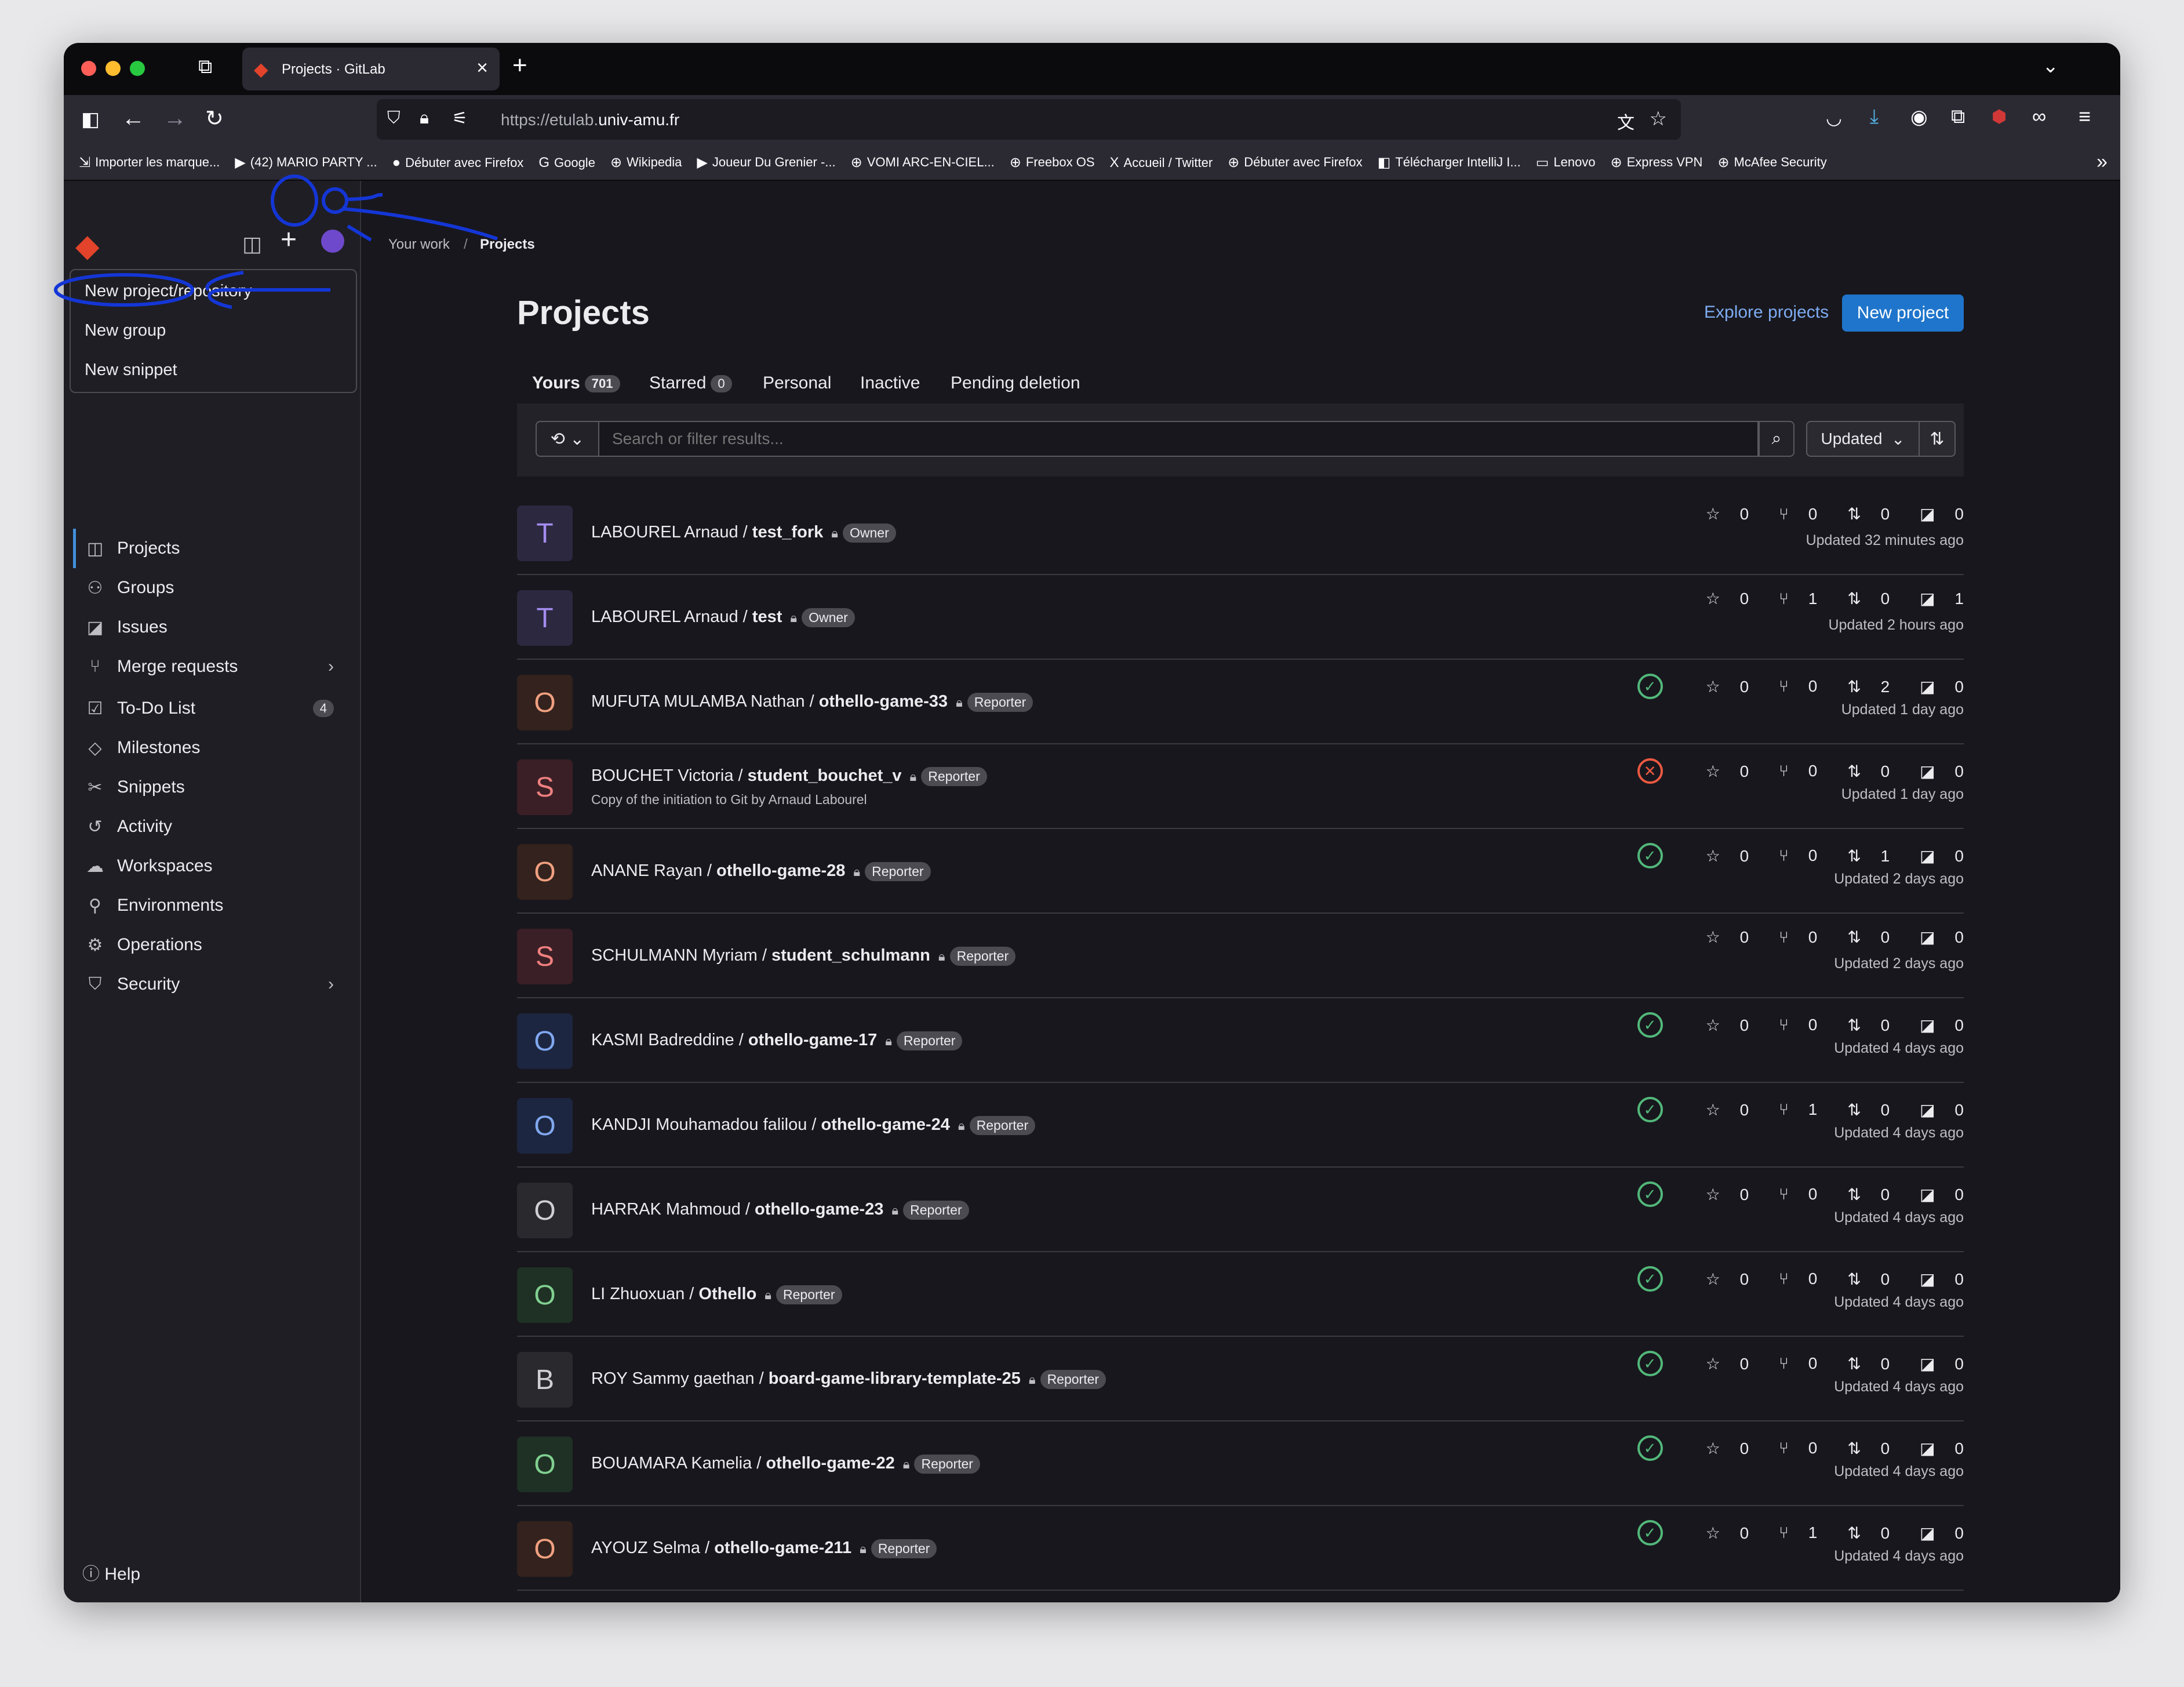 This screenshot has height=1687, width=2184. Describe the element at coordinates (224, 282) in the screenshot. I see `annotation-arrow-new-group-head` at that location.